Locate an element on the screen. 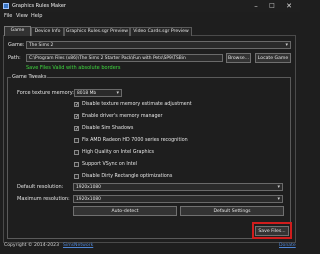 Image resolution: width=320 pixels, height=254 pixels. tab-graphics-rules-preview: Graphics Rules.sgr Preview is located at coordinates (97, 31).